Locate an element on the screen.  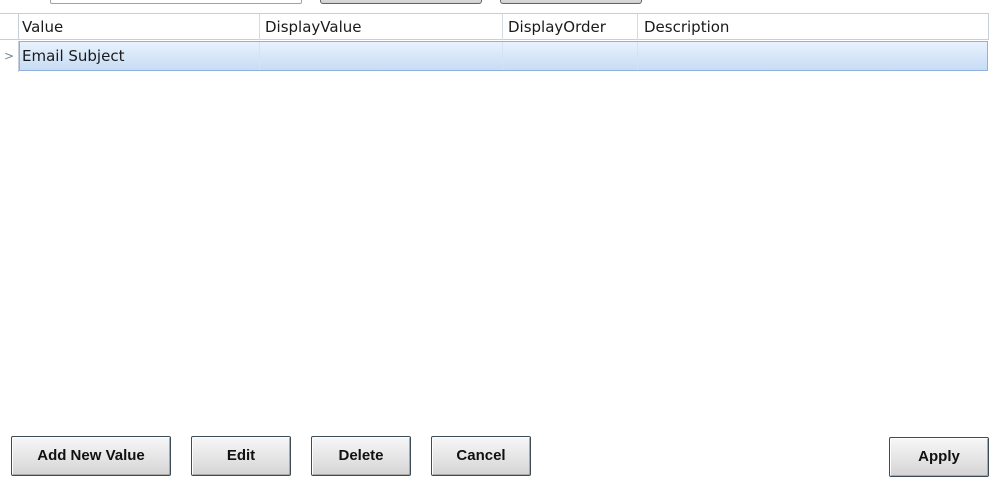
delete-button: Delete is located at coordinates (361, 456).